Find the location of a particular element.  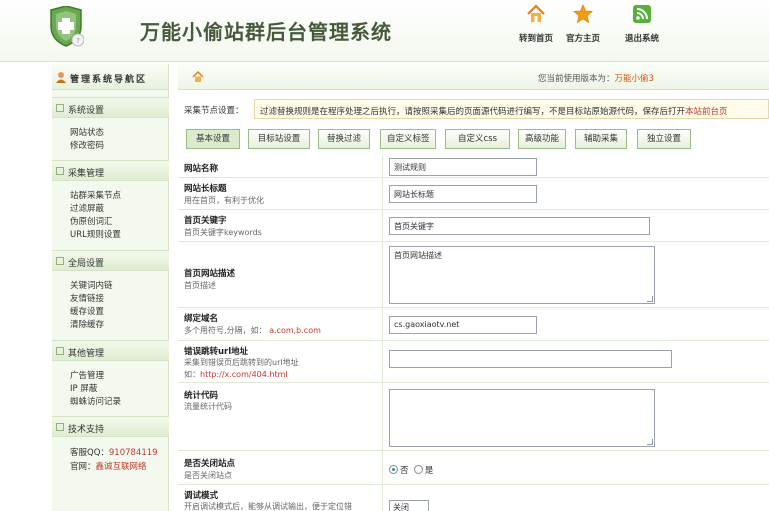

sidebar-section-other: 其他管理 is located at coordinates (110, 350).